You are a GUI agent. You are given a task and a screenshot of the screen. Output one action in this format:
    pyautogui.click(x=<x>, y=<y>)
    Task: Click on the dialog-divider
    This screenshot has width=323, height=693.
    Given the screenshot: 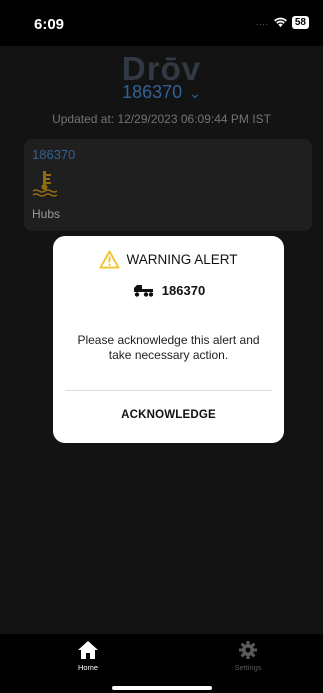 What is the action you would take?
    pyautogui.click(x=168, y=390)
    